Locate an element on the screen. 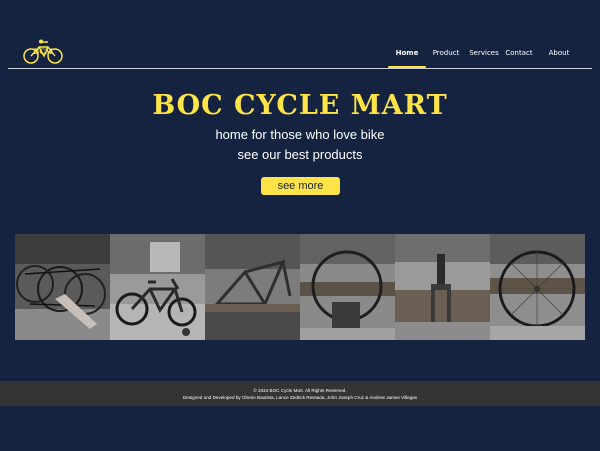  bike-rack-photo is located at coordinates (62, 287).